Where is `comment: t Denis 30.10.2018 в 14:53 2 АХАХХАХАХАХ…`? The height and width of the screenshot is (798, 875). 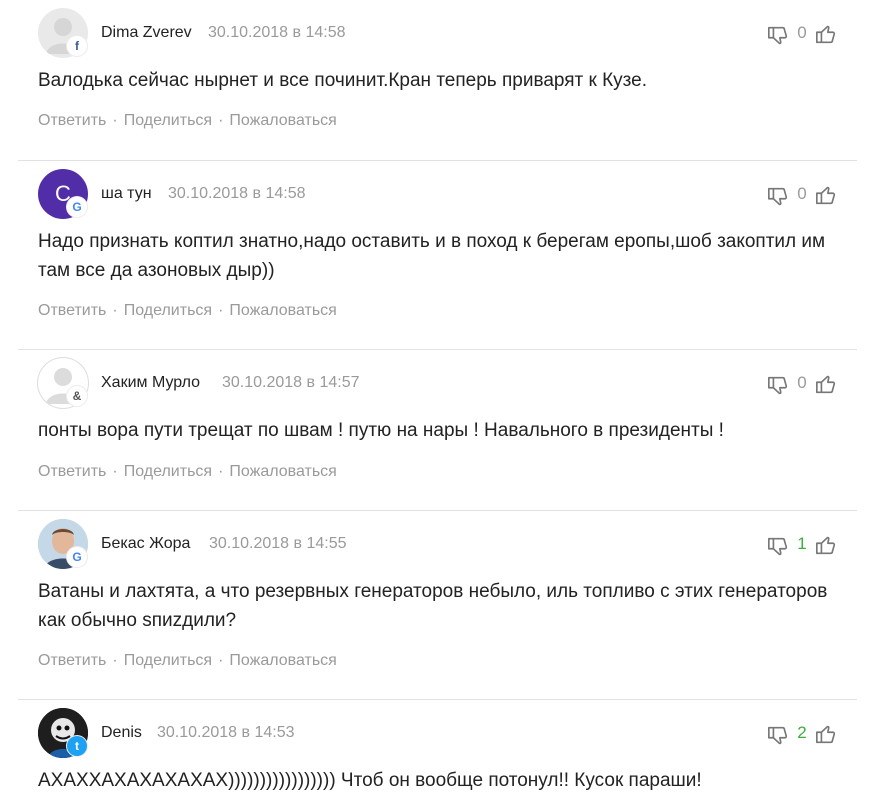 comment: t Denis 30.10.2018 в 14:53 2 АХАХХАХАХАХ… is located at coordinates (437, 749).